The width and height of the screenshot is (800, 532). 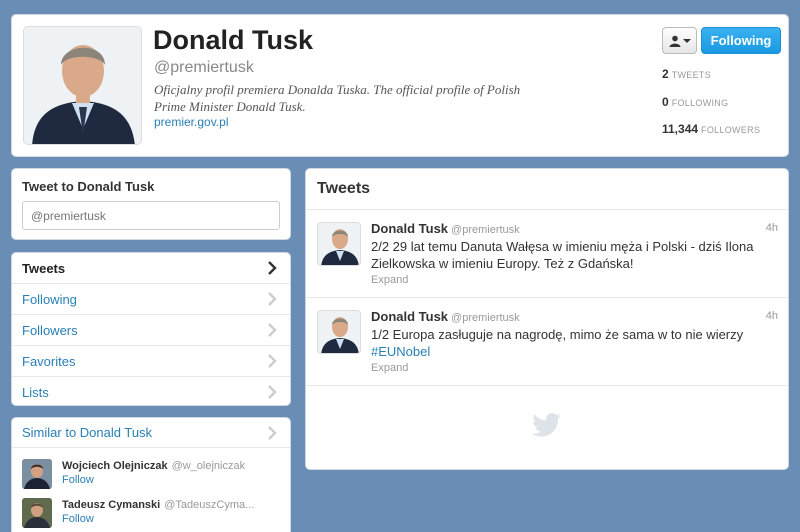 I want to click on similar-user-row: Wojciech Olejniczak @w_olejniczak Follow, so click(x=152, y=475).